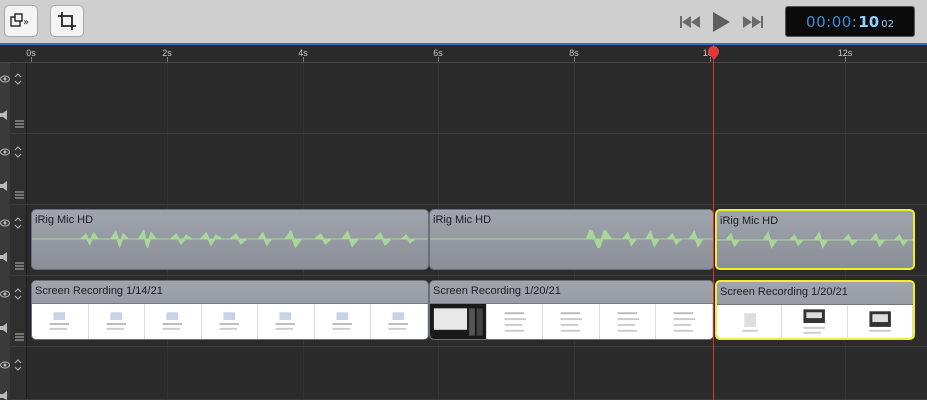  I want to click on video-clip: Screen Recording 1/20/21, so click(571, 310).